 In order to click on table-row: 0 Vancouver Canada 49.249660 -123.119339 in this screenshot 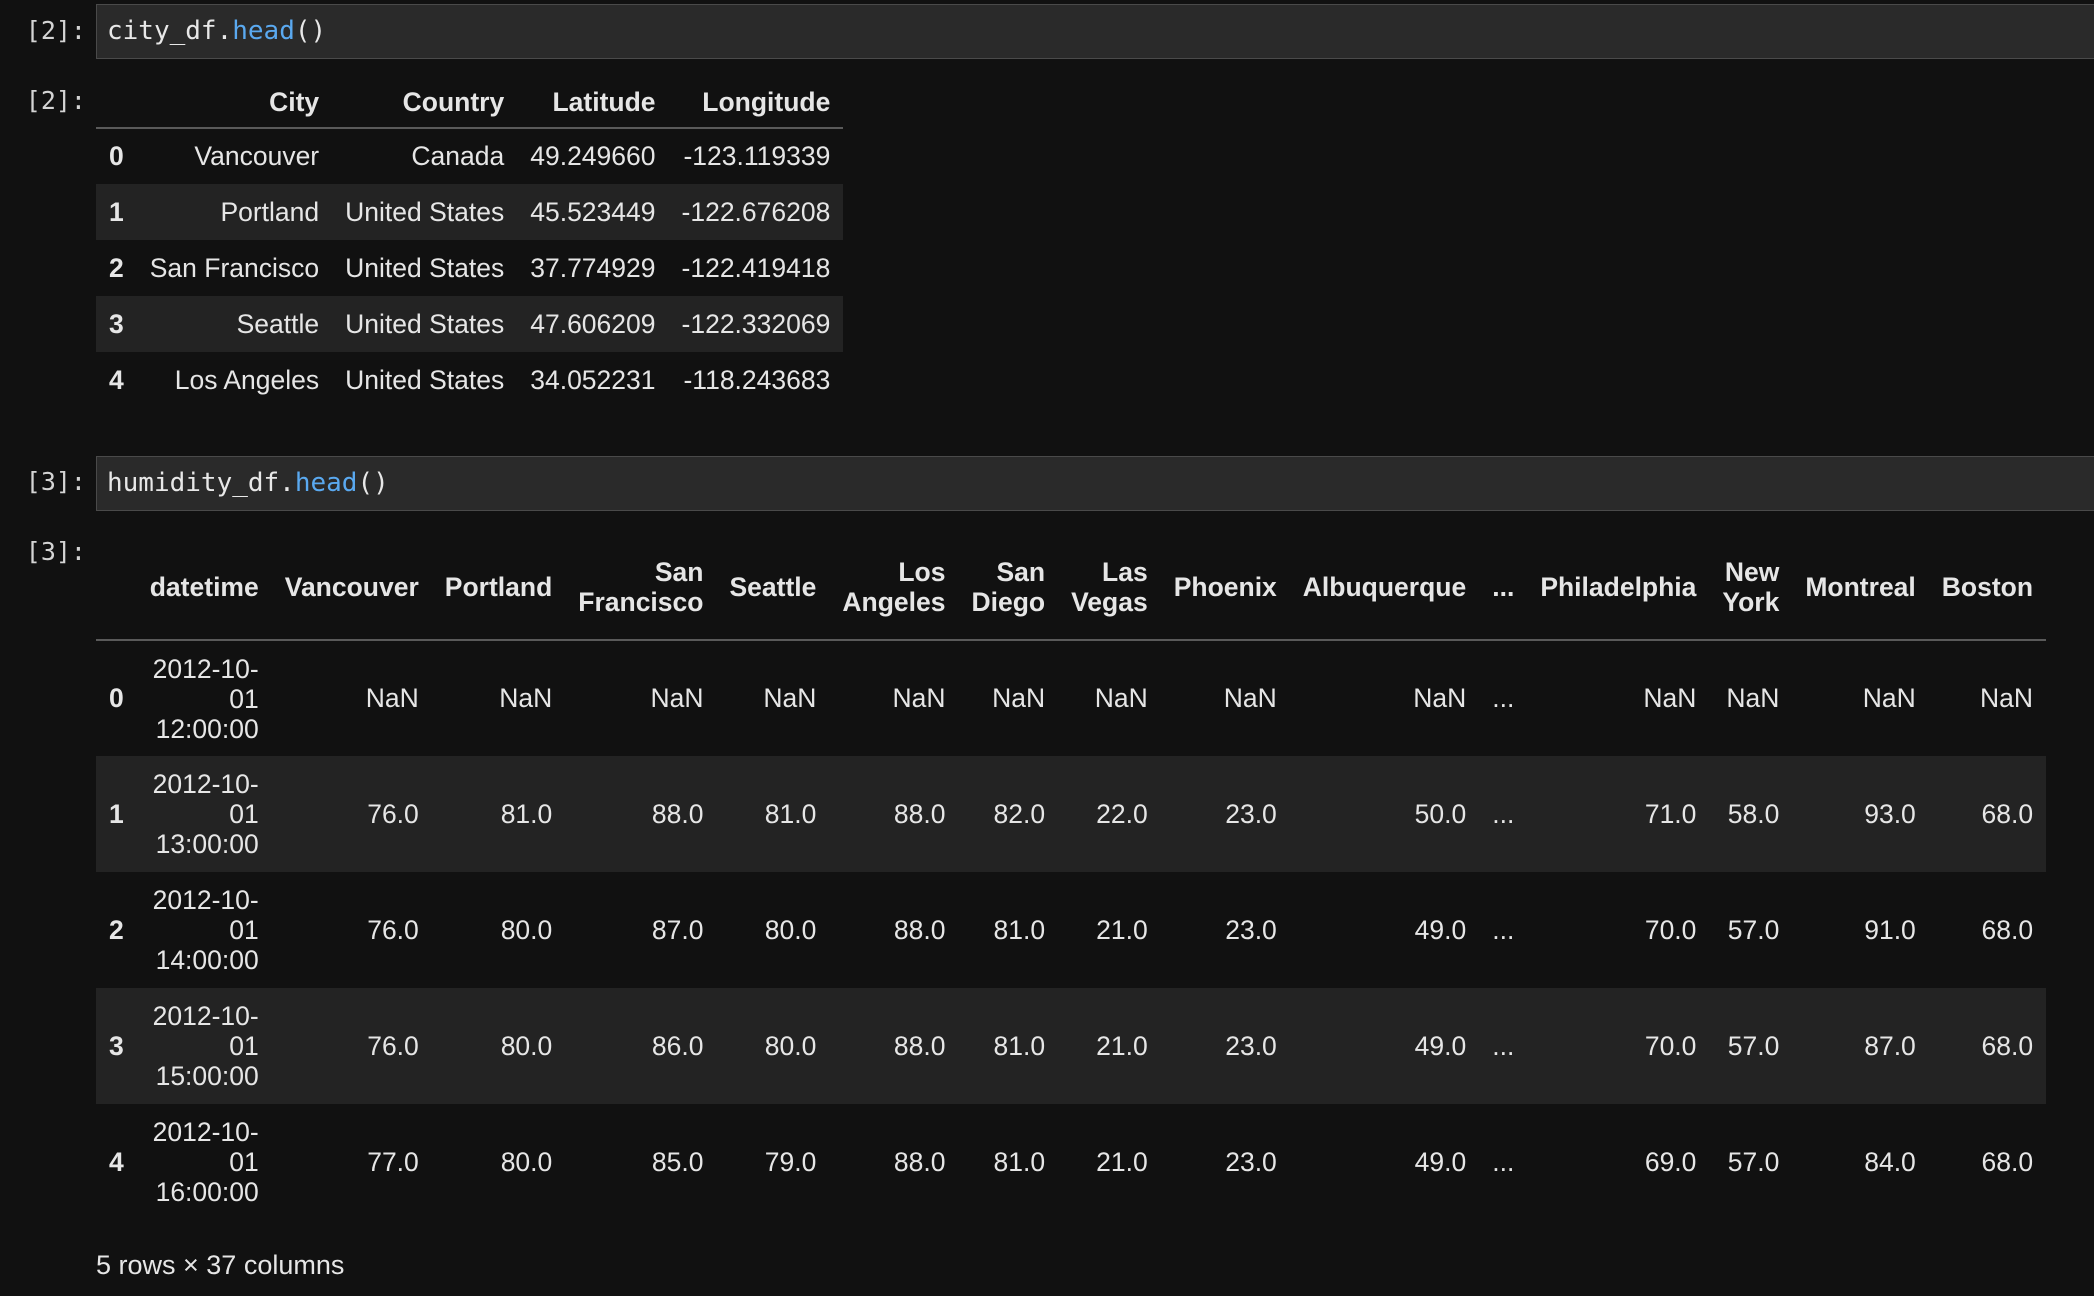, I will do `click(469, 156)`.